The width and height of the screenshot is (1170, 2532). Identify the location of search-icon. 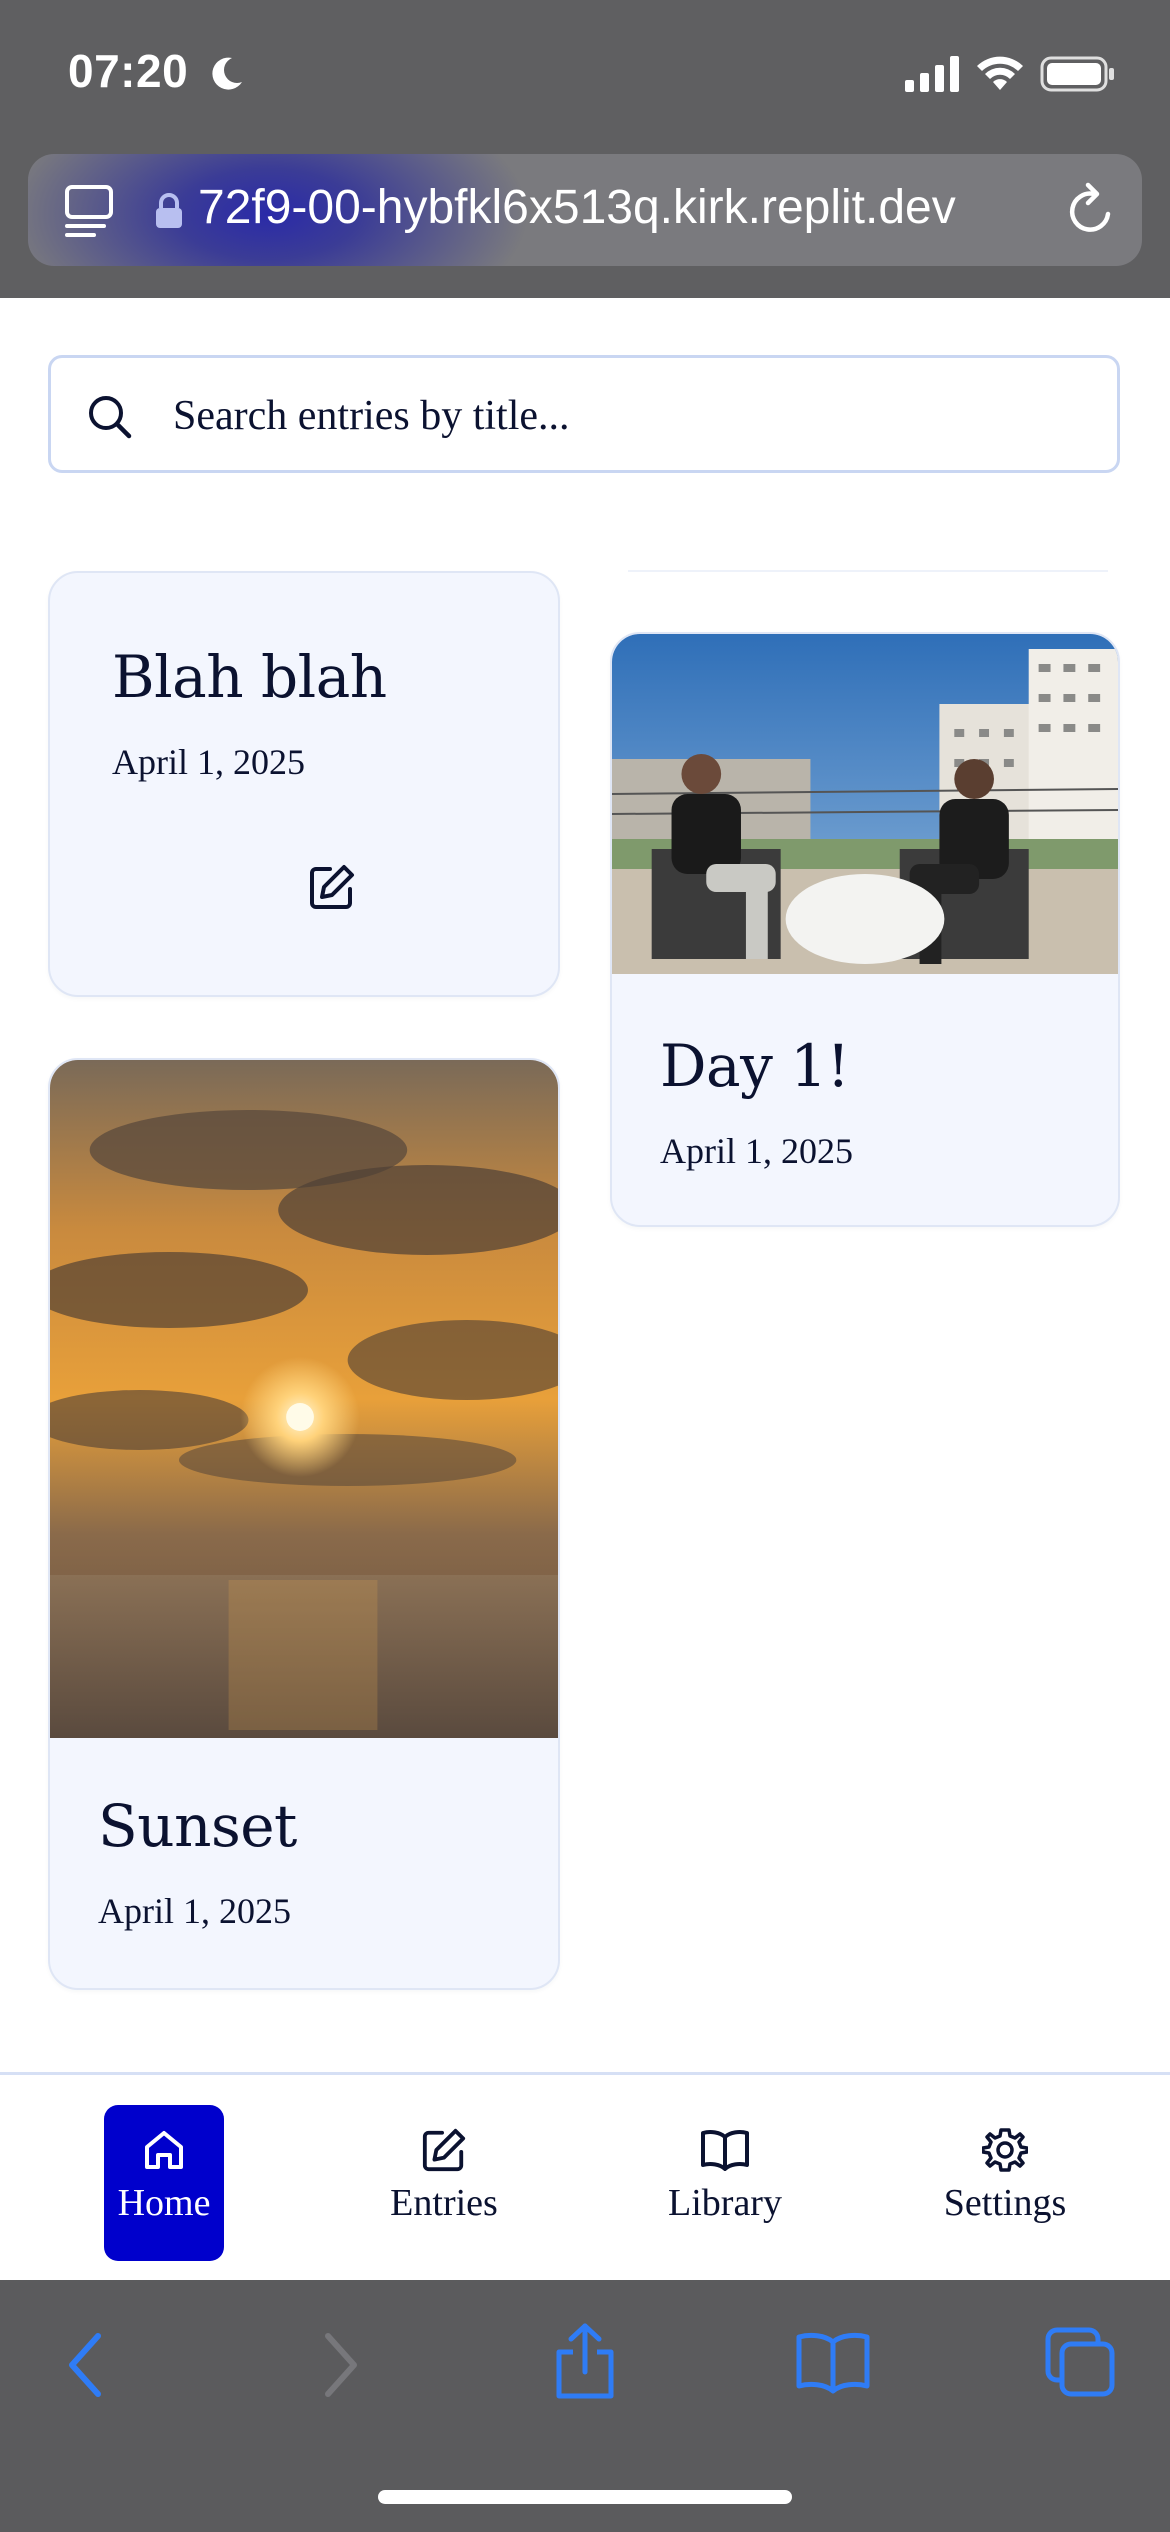
(110, 417).